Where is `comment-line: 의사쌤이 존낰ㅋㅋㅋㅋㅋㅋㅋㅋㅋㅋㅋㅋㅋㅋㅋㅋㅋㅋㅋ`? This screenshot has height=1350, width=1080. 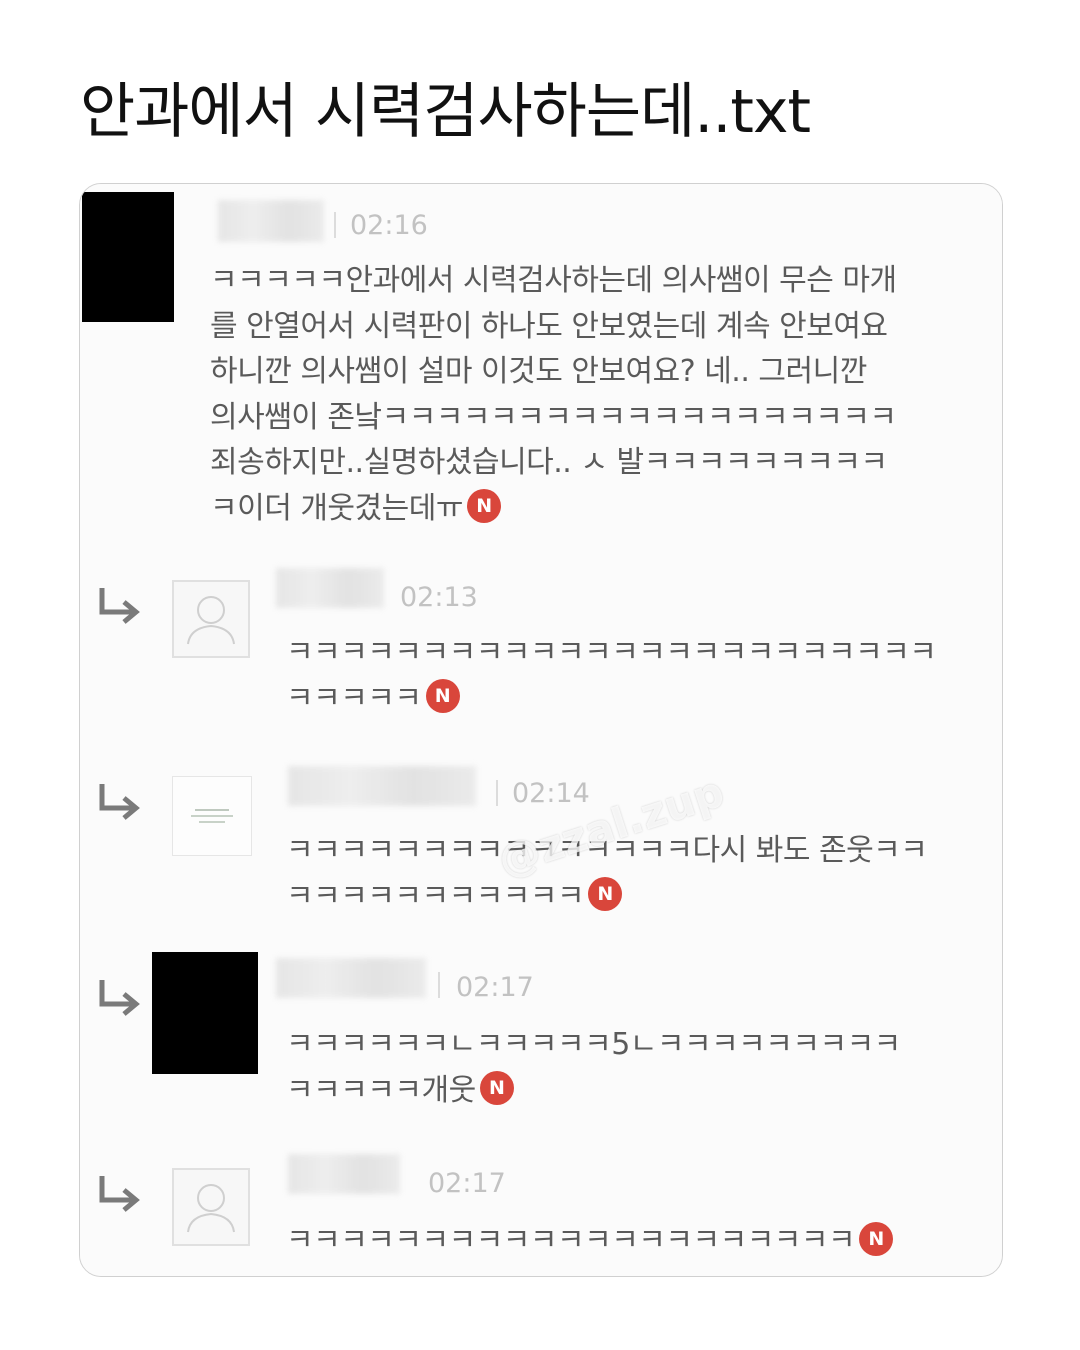
comment-line: 의사쌤이 존낰ㅋㅋㅋㅋㅋㅋㅋㅋㅋㅋㅋㅋㅋㅋㅋㅋㅋㅋㅋ is located at coordinates (553, 417).